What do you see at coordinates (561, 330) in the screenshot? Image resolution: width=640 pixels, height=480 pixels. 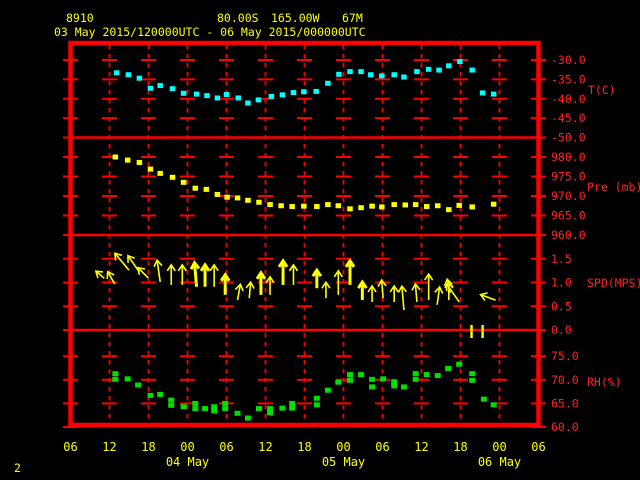 I see `y-tick-label: 0.0` at bounding box center [561, 330].